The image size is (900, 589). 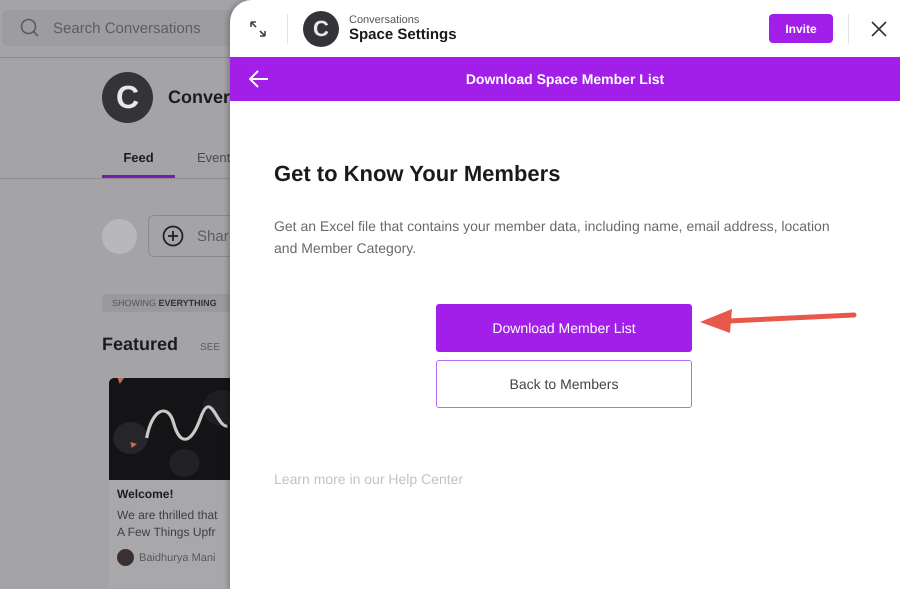 What do you see at coordinates (125, 557) in the screenshot?
I see `author-avatar` at bounding box center [125, 557].